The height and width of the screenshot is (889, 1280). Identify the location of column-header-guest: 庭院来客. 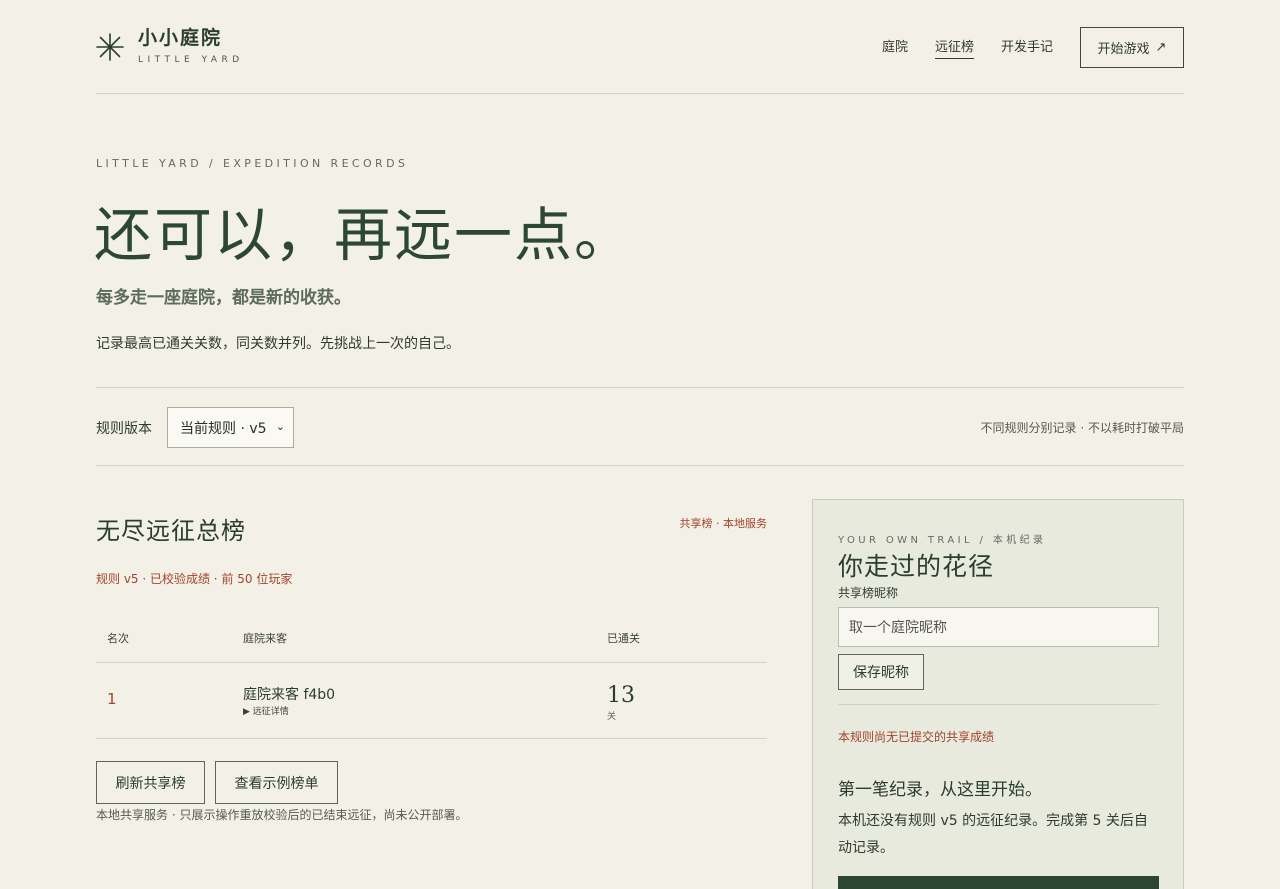
(265, 638).